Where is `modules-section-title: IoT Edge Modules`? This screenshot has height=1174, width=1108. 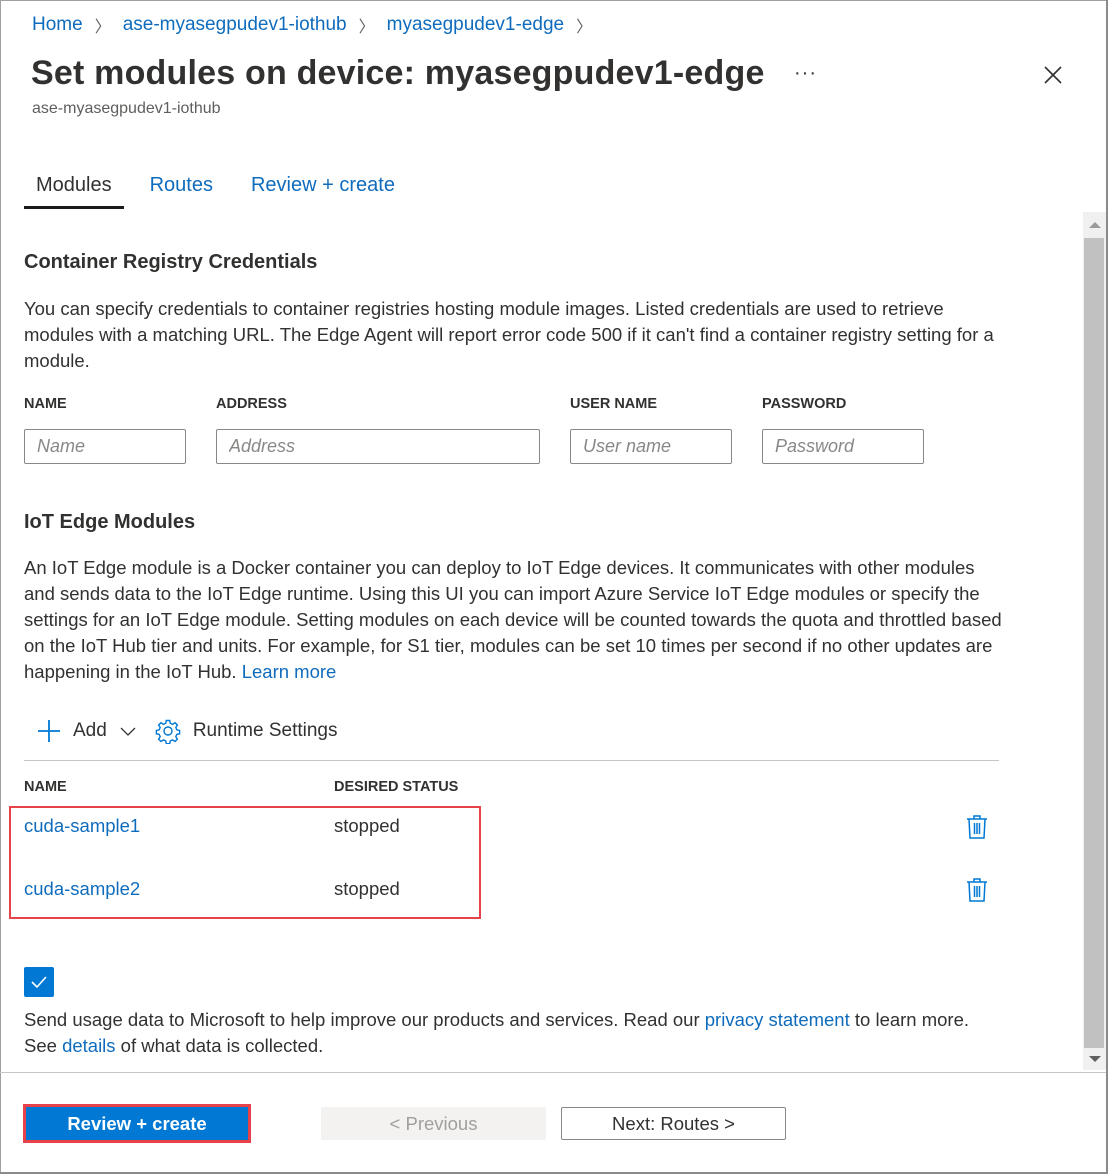 modules-section-title: IoT Edge Modules is located at coordinates (110, 522).